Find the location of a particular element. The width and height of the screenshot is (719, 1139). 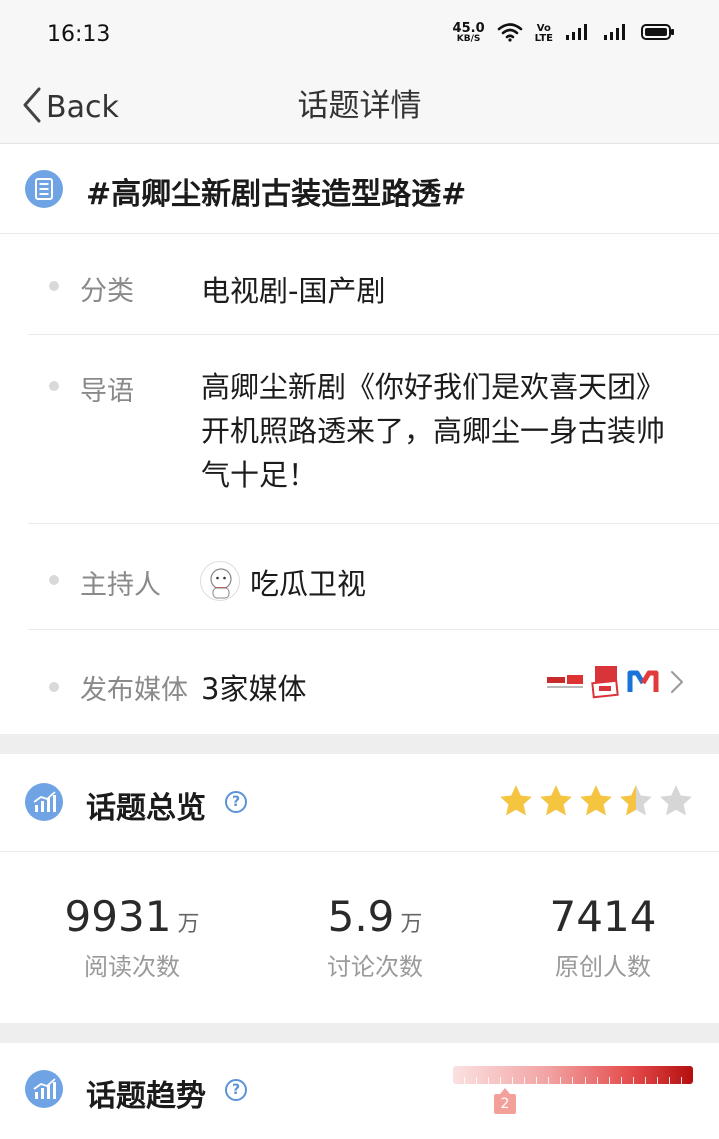

media-key: 发布媒体 is located at coordinates (134, 690).